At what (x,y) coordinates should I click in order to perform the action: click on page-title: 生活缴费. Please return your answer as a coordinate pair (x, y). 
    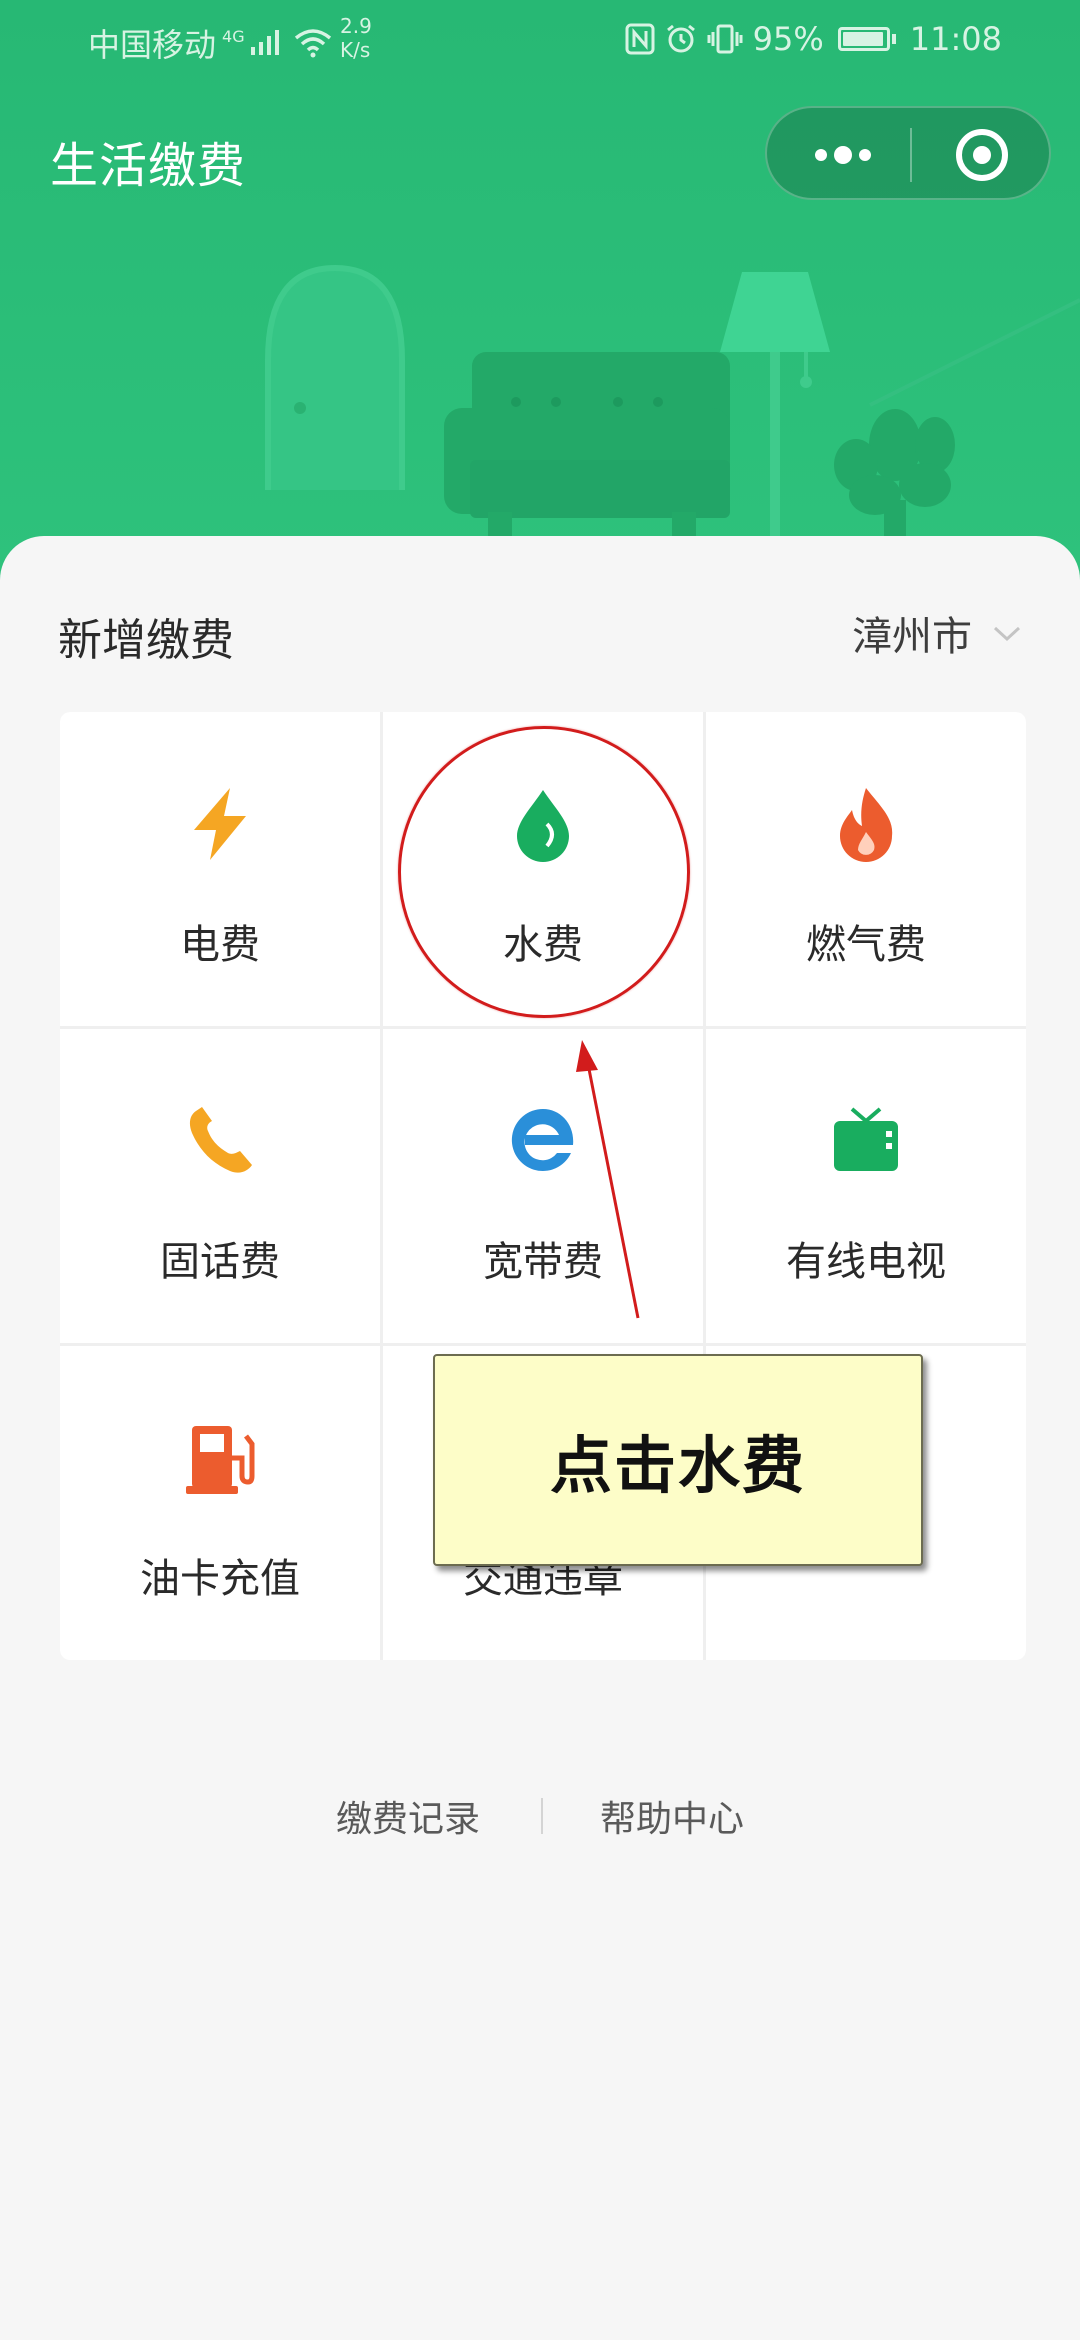
    Looking at the image, I should click on (148, 166).